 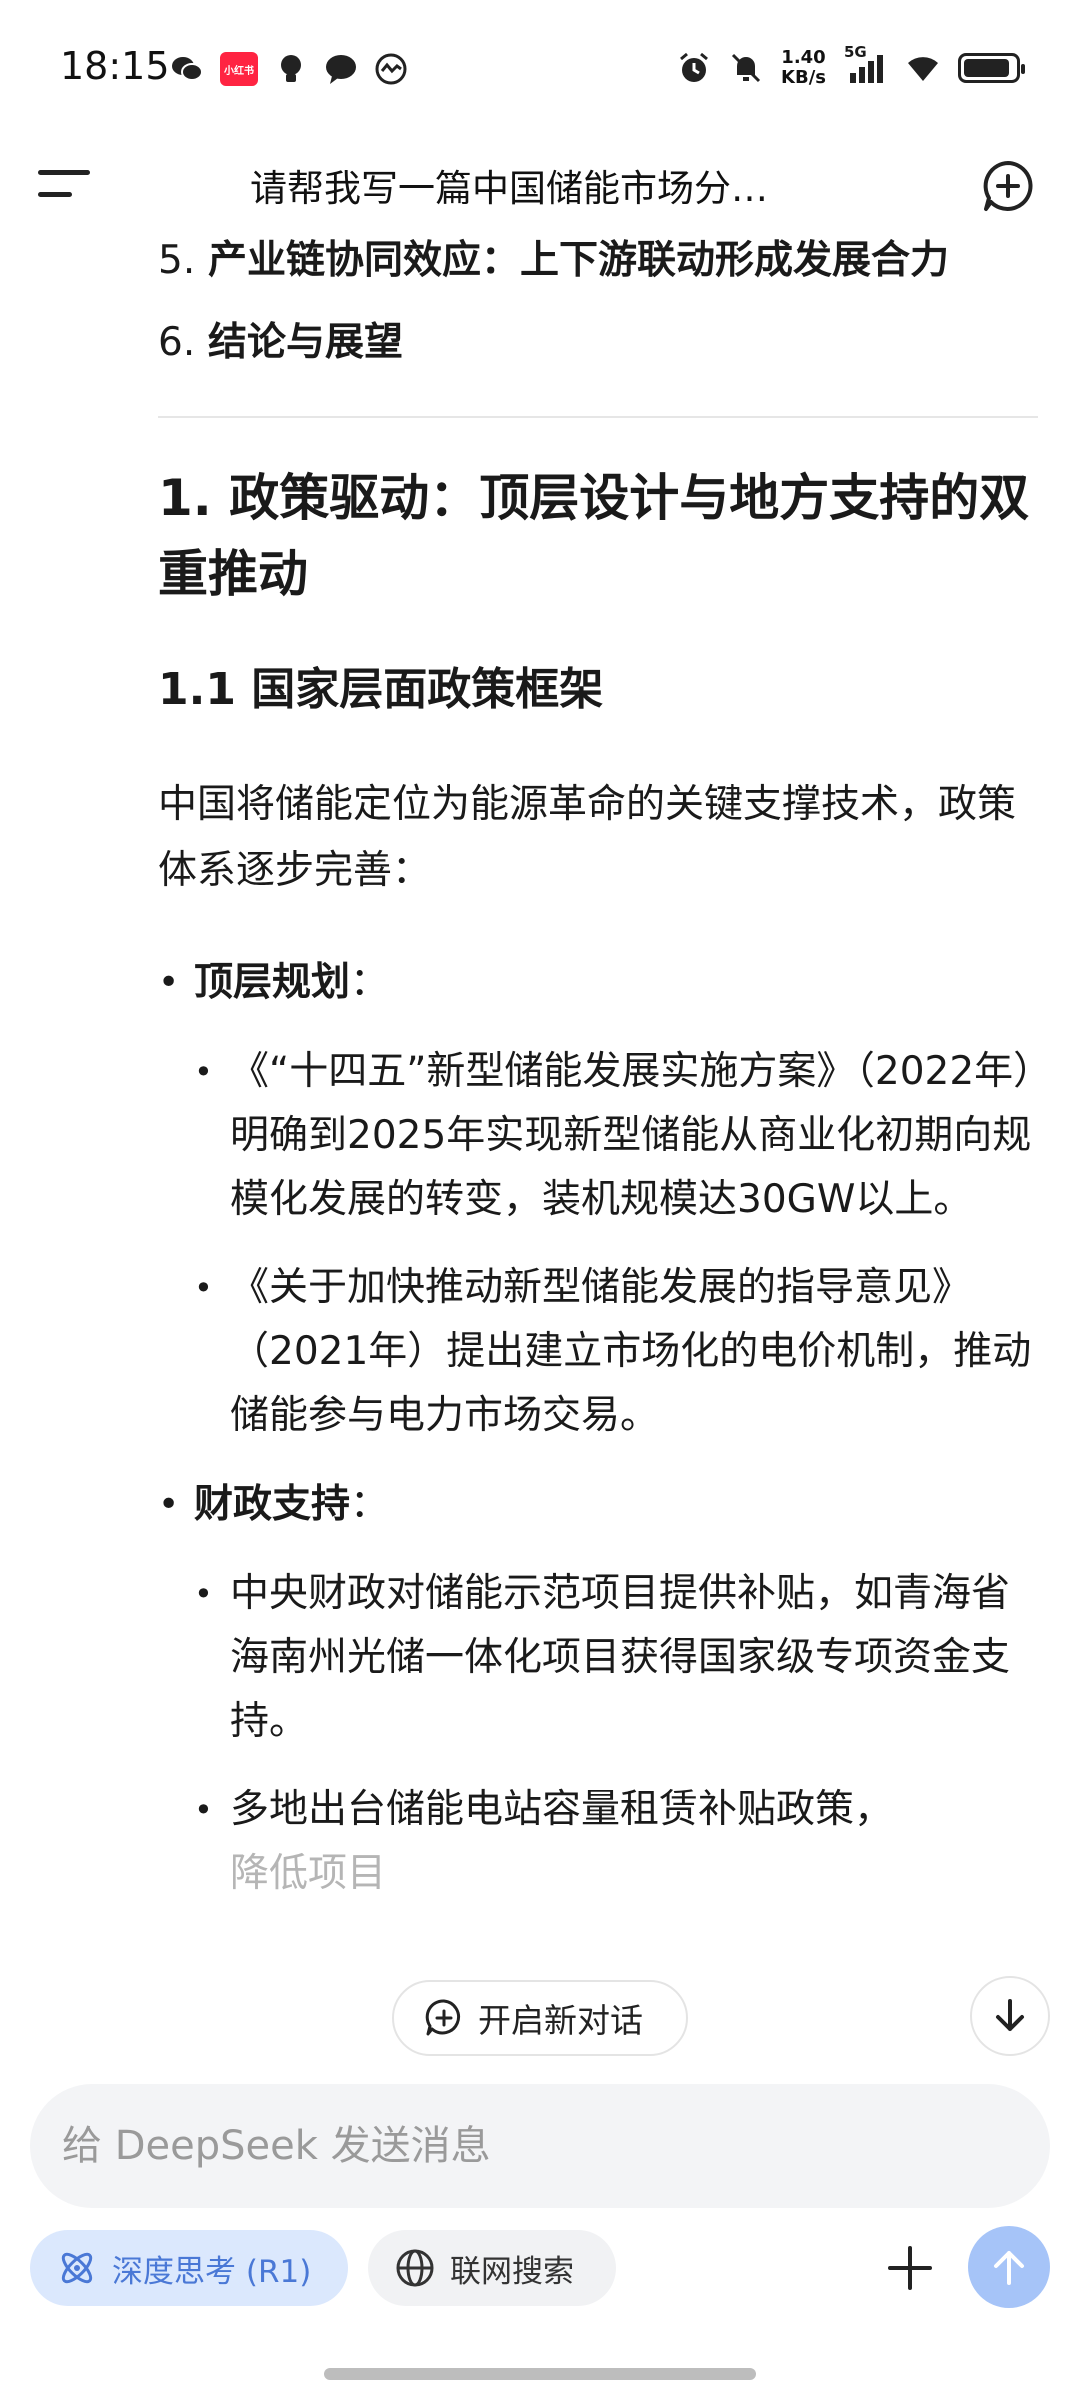 What do you see at coordinates (306, 342) in the screenshot?
I see `outline-text: 结论与展望` at bounding box center [306, 342].